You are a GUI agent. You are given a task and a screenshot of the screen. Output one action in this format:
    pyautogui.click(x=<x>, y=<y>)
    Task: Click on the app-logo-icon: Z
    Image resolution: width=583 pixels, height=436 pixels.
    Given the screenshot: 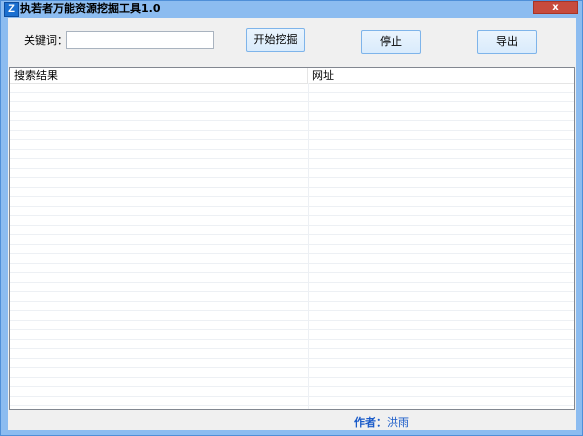 What is the action you would take?
    pyautogui.click(x=11, y=9)
    